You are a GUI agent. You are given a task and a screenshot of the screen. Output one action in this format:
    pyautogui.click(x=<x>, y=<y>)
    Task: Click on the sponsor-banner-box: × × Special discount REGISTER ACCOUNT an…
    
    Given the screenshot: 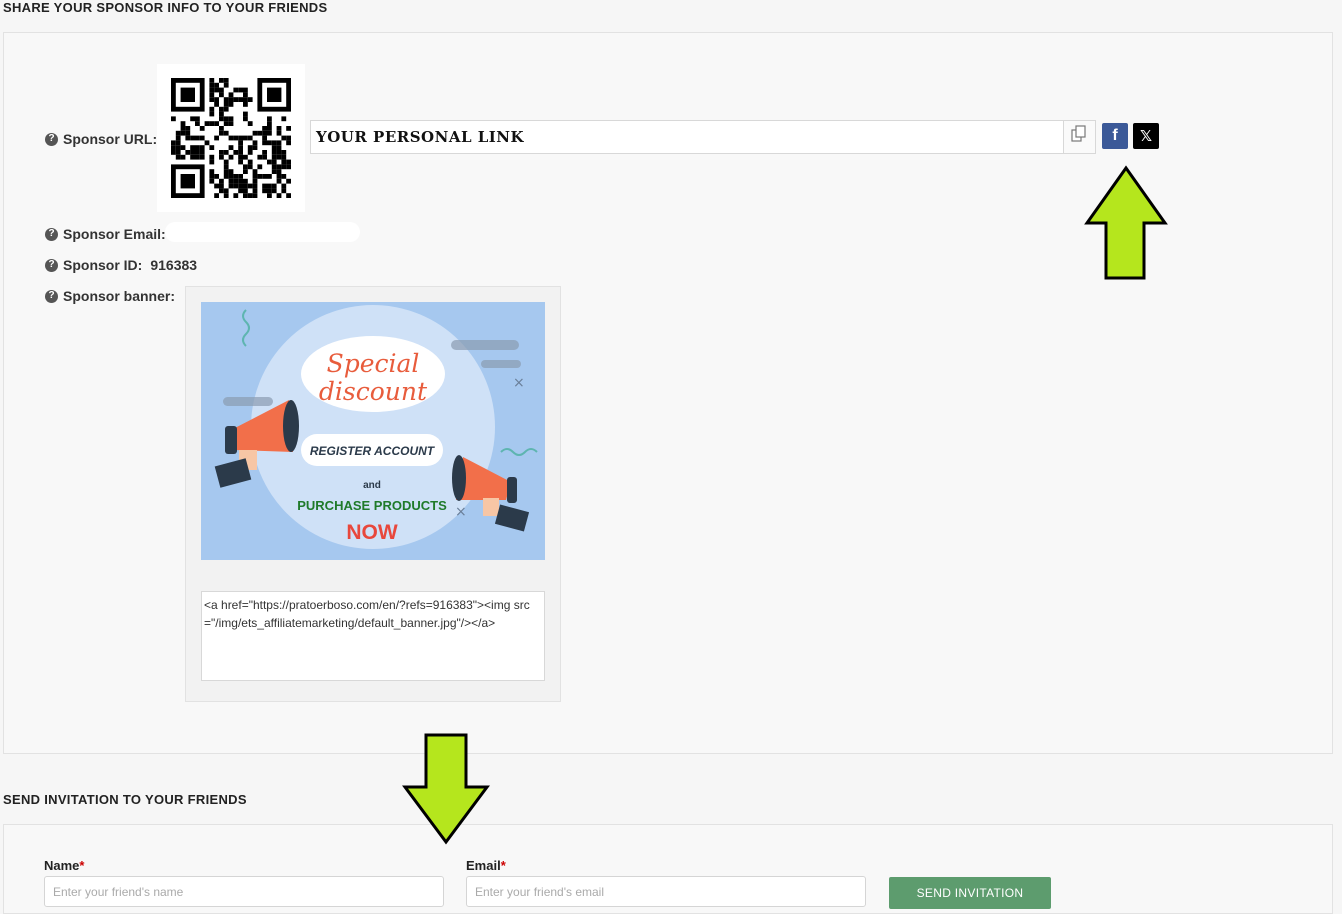 What is the action you would take?
    pyautogui.click(x=373, y=494)
    